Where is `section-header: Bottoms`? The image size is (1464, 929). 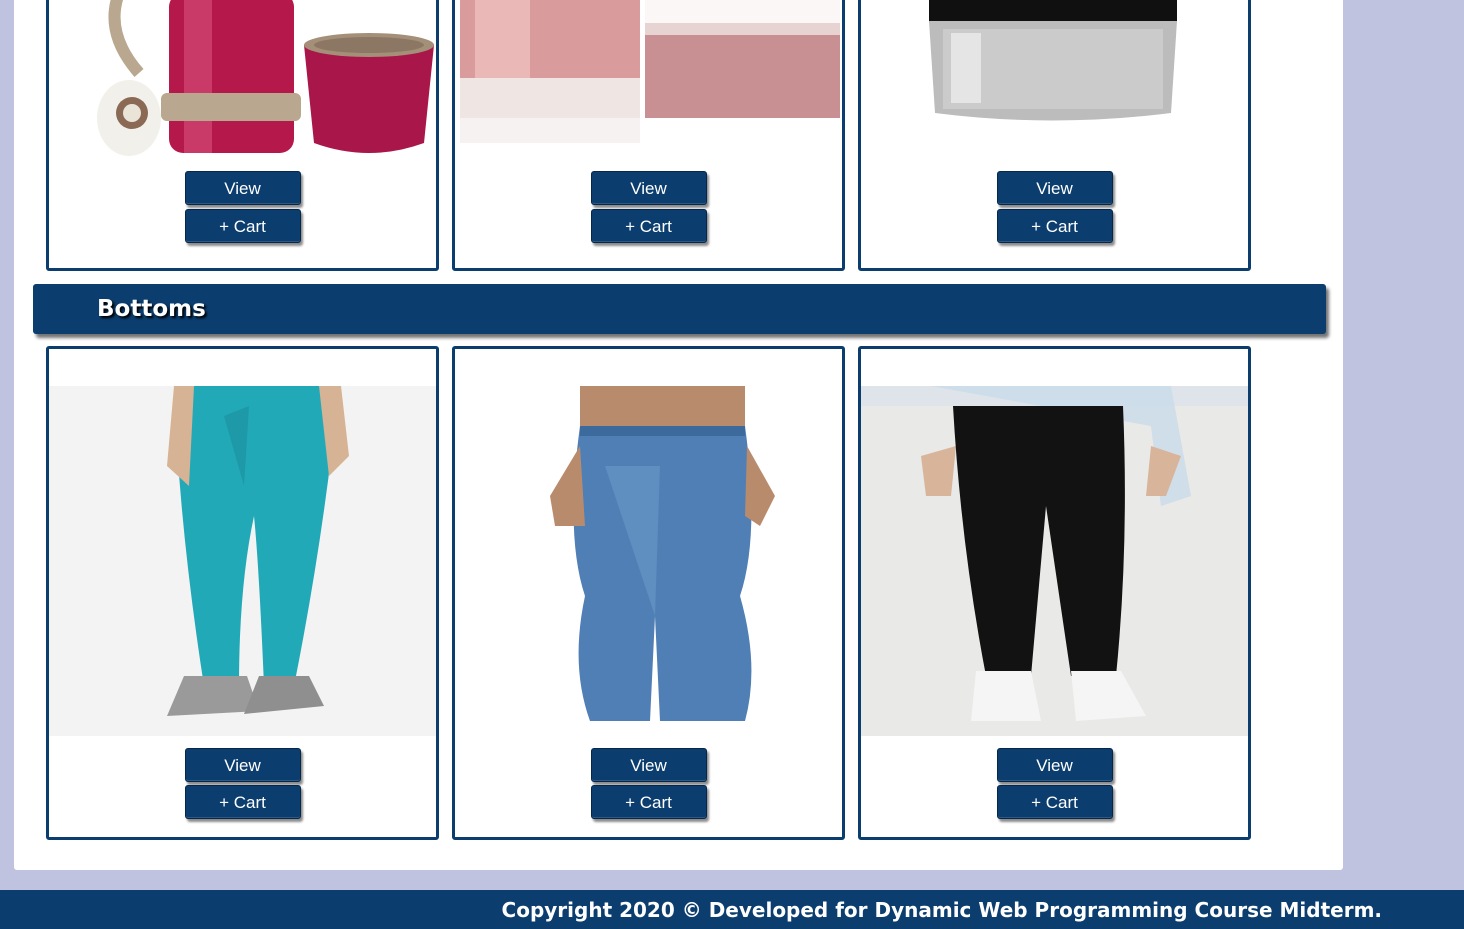
section-header: Bottoms is located at coordinates (679, 309).